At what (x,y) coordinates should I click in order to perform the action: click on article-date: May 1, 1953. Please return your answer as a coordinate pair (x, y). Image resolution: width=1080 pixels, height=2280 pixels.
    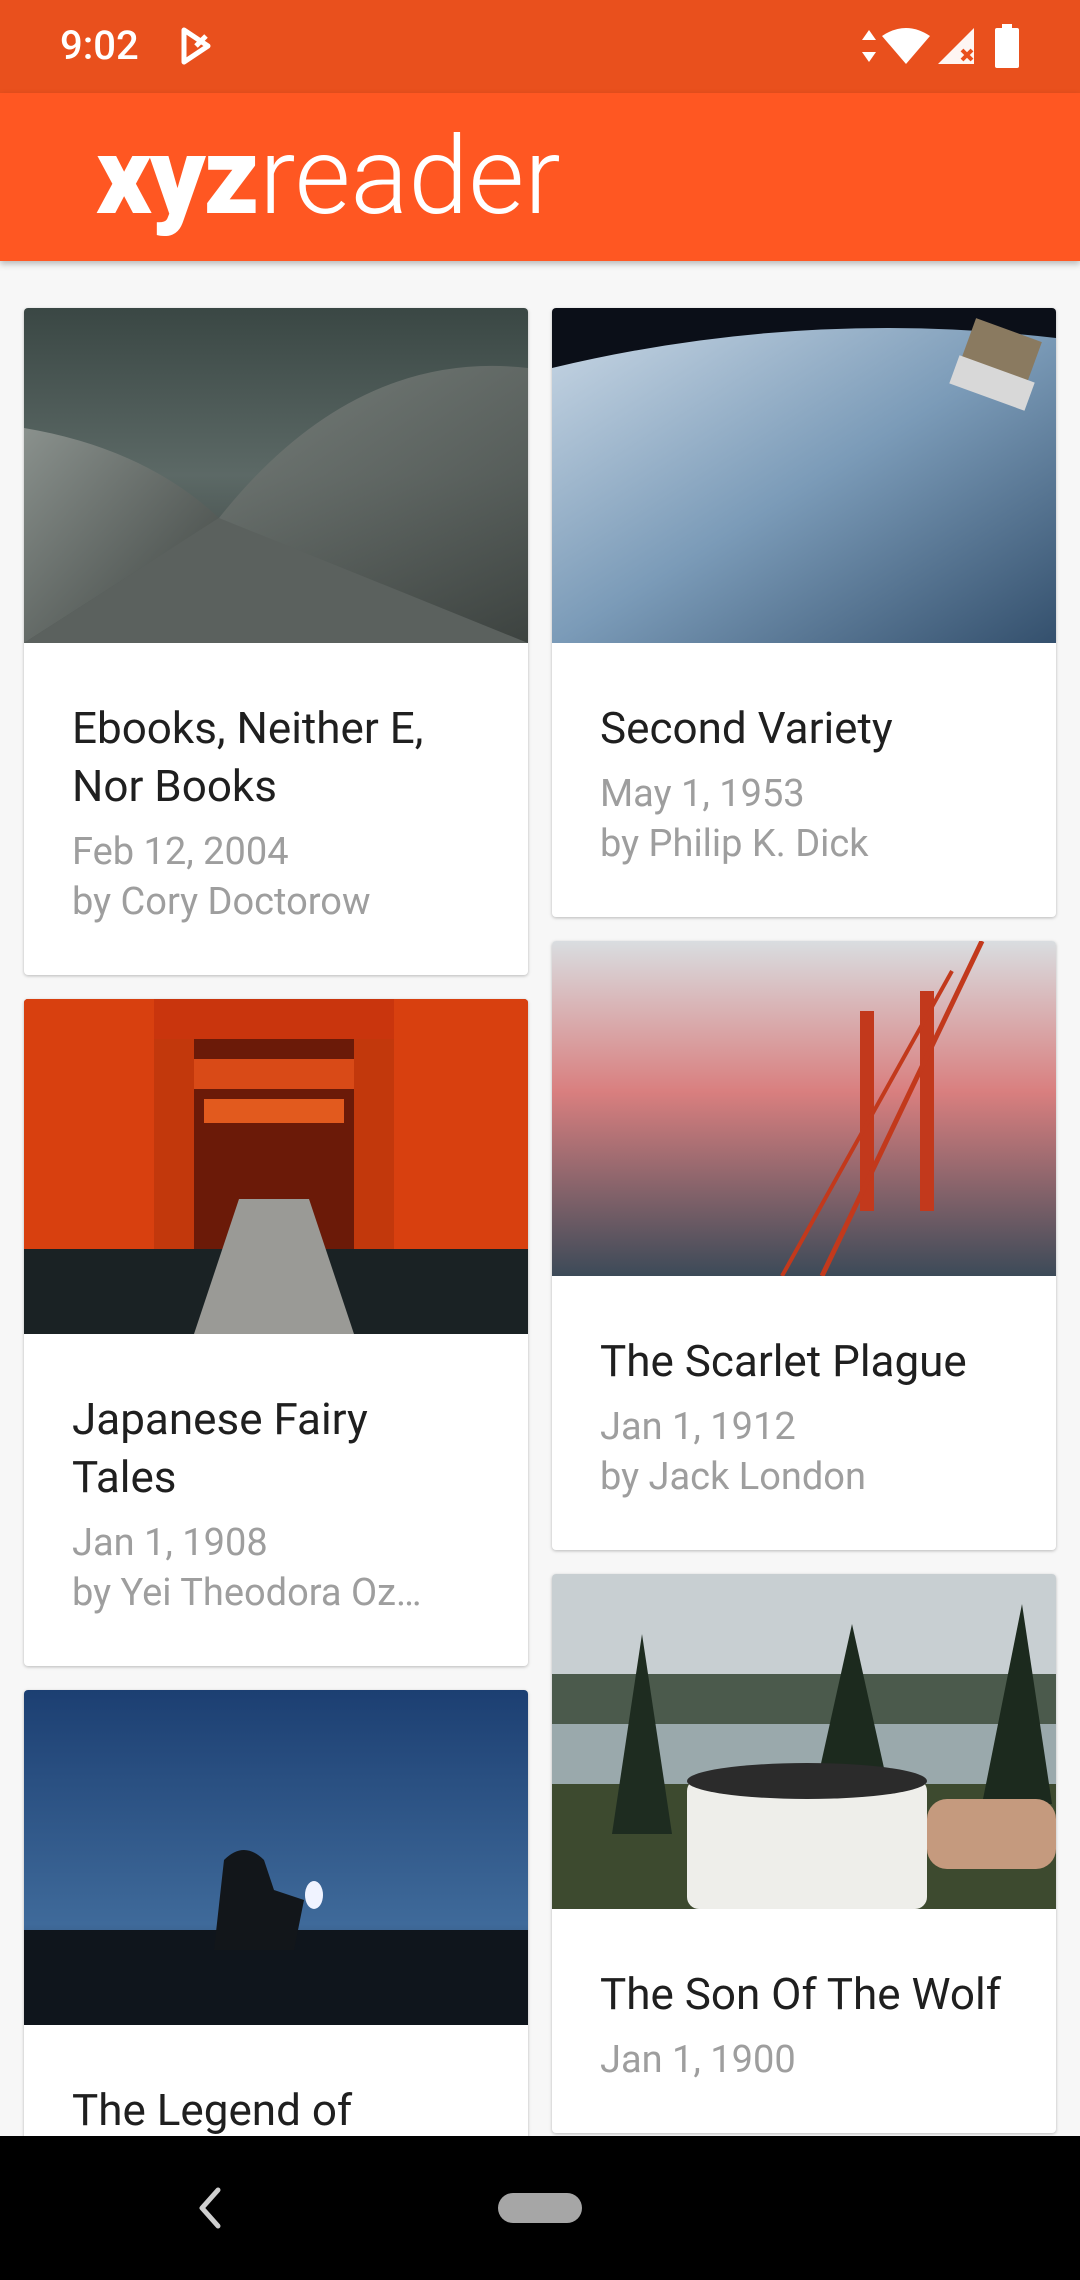
    Looking at the image, I should click on (702, 794).